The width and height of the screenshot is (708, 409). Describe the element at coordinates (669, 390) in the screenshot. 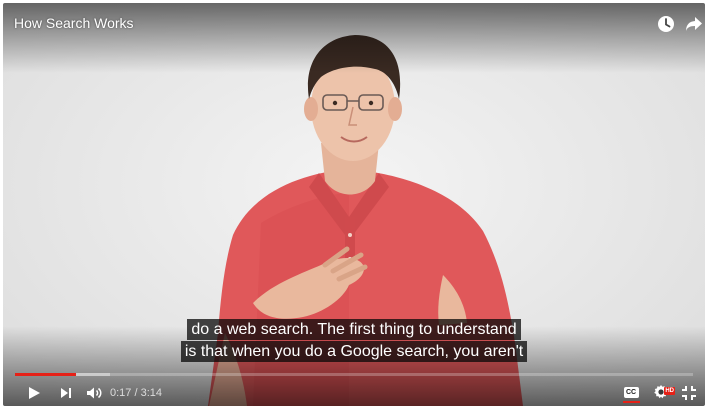

I see `hd-badge: HD` at that location.